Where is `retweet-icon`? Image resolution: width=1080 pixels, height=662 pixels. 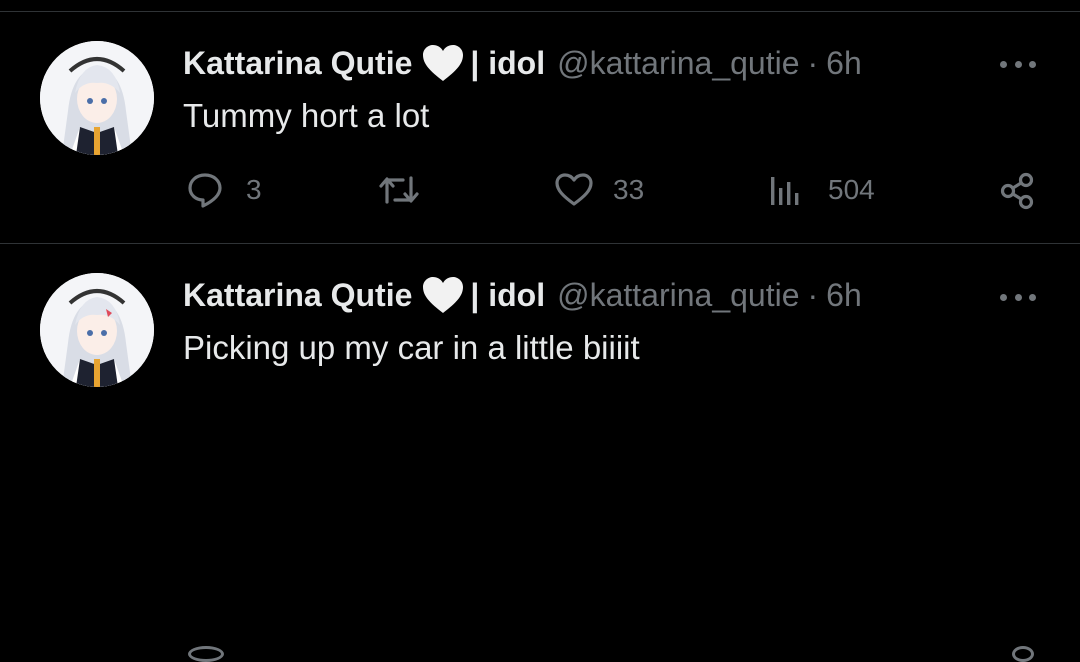
retweet-icon is located at coordinates (399, 190).